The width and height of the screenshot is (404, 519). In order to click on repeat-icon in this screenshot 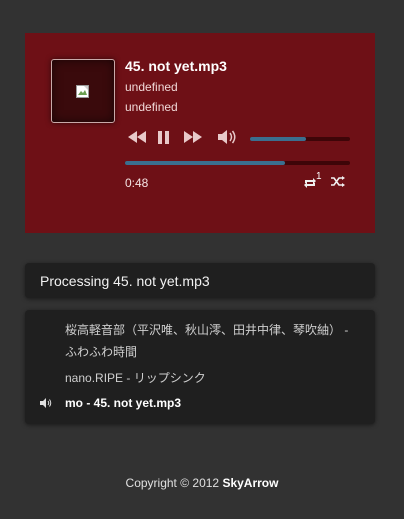, I will do `click(310, 183)`.